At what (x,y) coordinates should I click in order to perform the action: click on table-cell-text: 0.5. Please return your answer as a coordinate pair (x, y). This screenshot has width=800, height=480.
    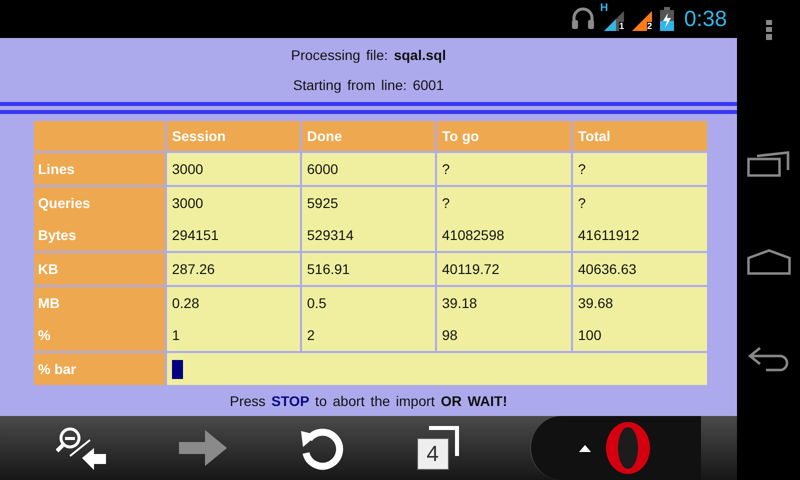
    Looking at the image, I should click on (317, 303).